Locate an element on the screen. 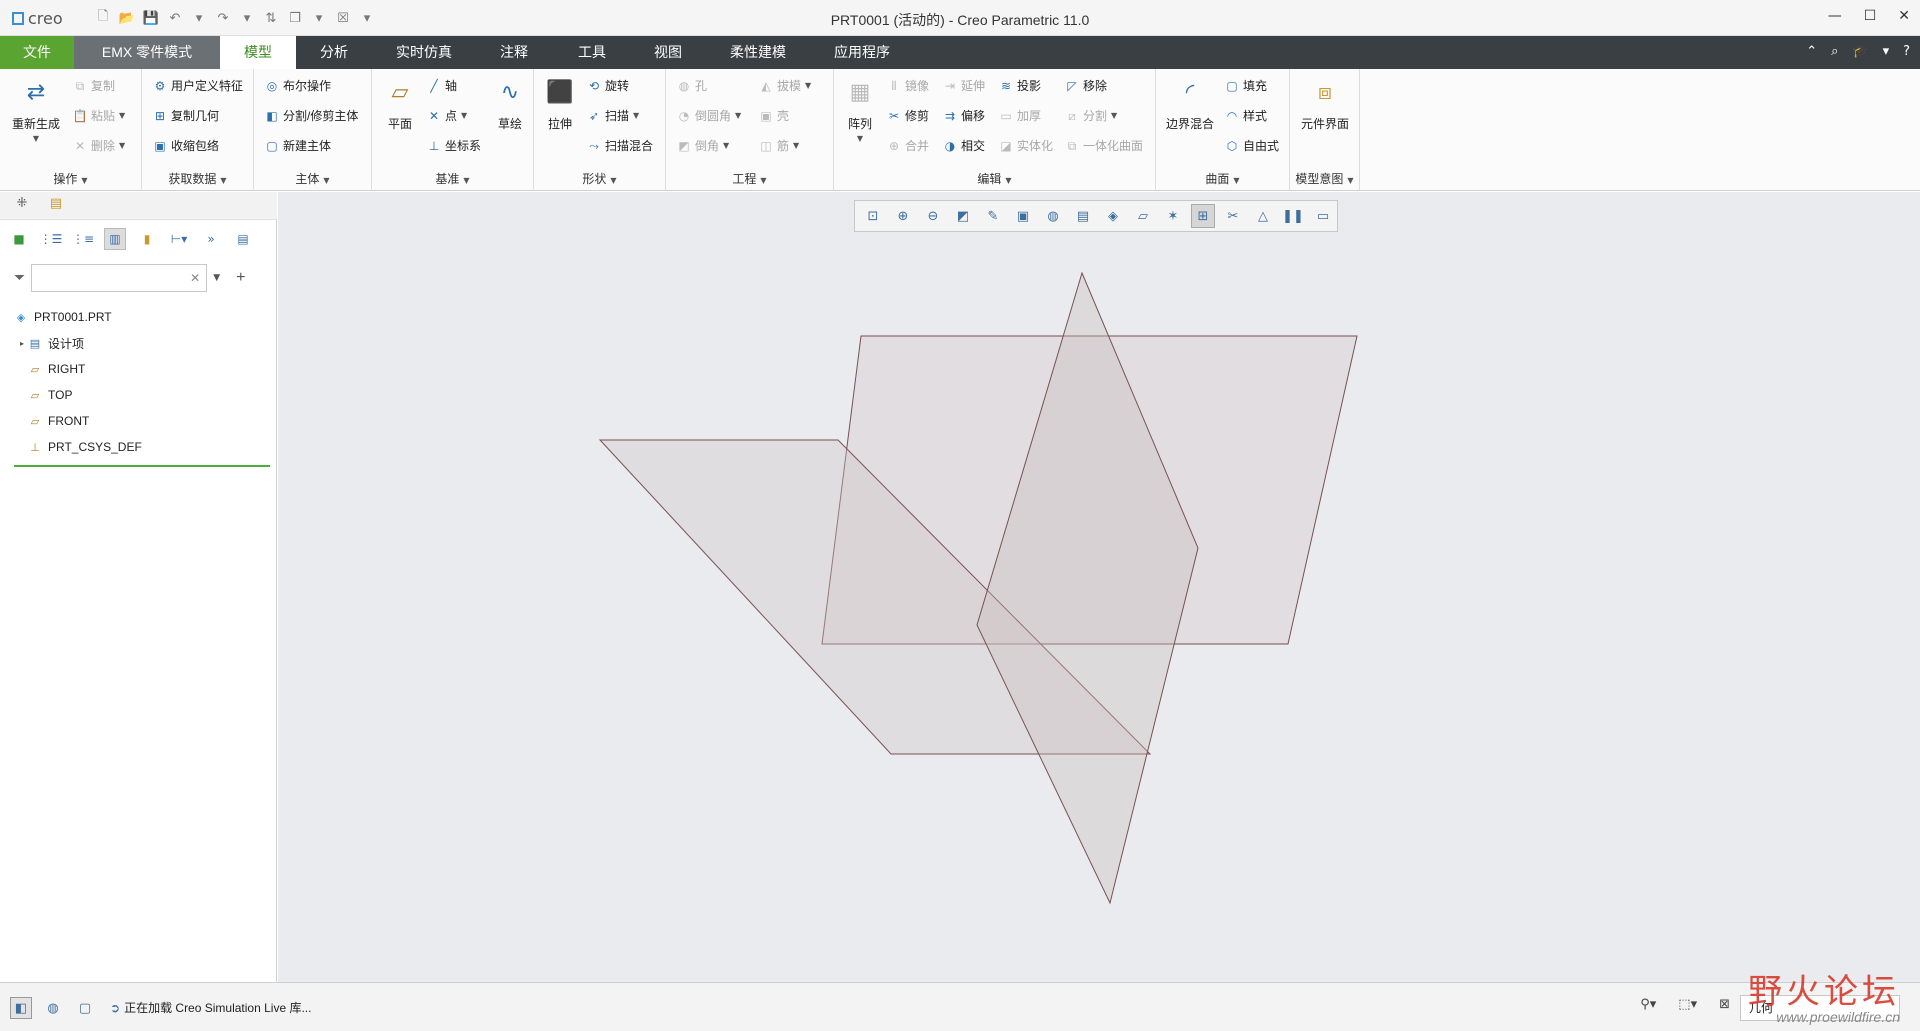 The image size is (1920, 1031). style-button: ◠ 样式 is located at coordinates (1245, 115).